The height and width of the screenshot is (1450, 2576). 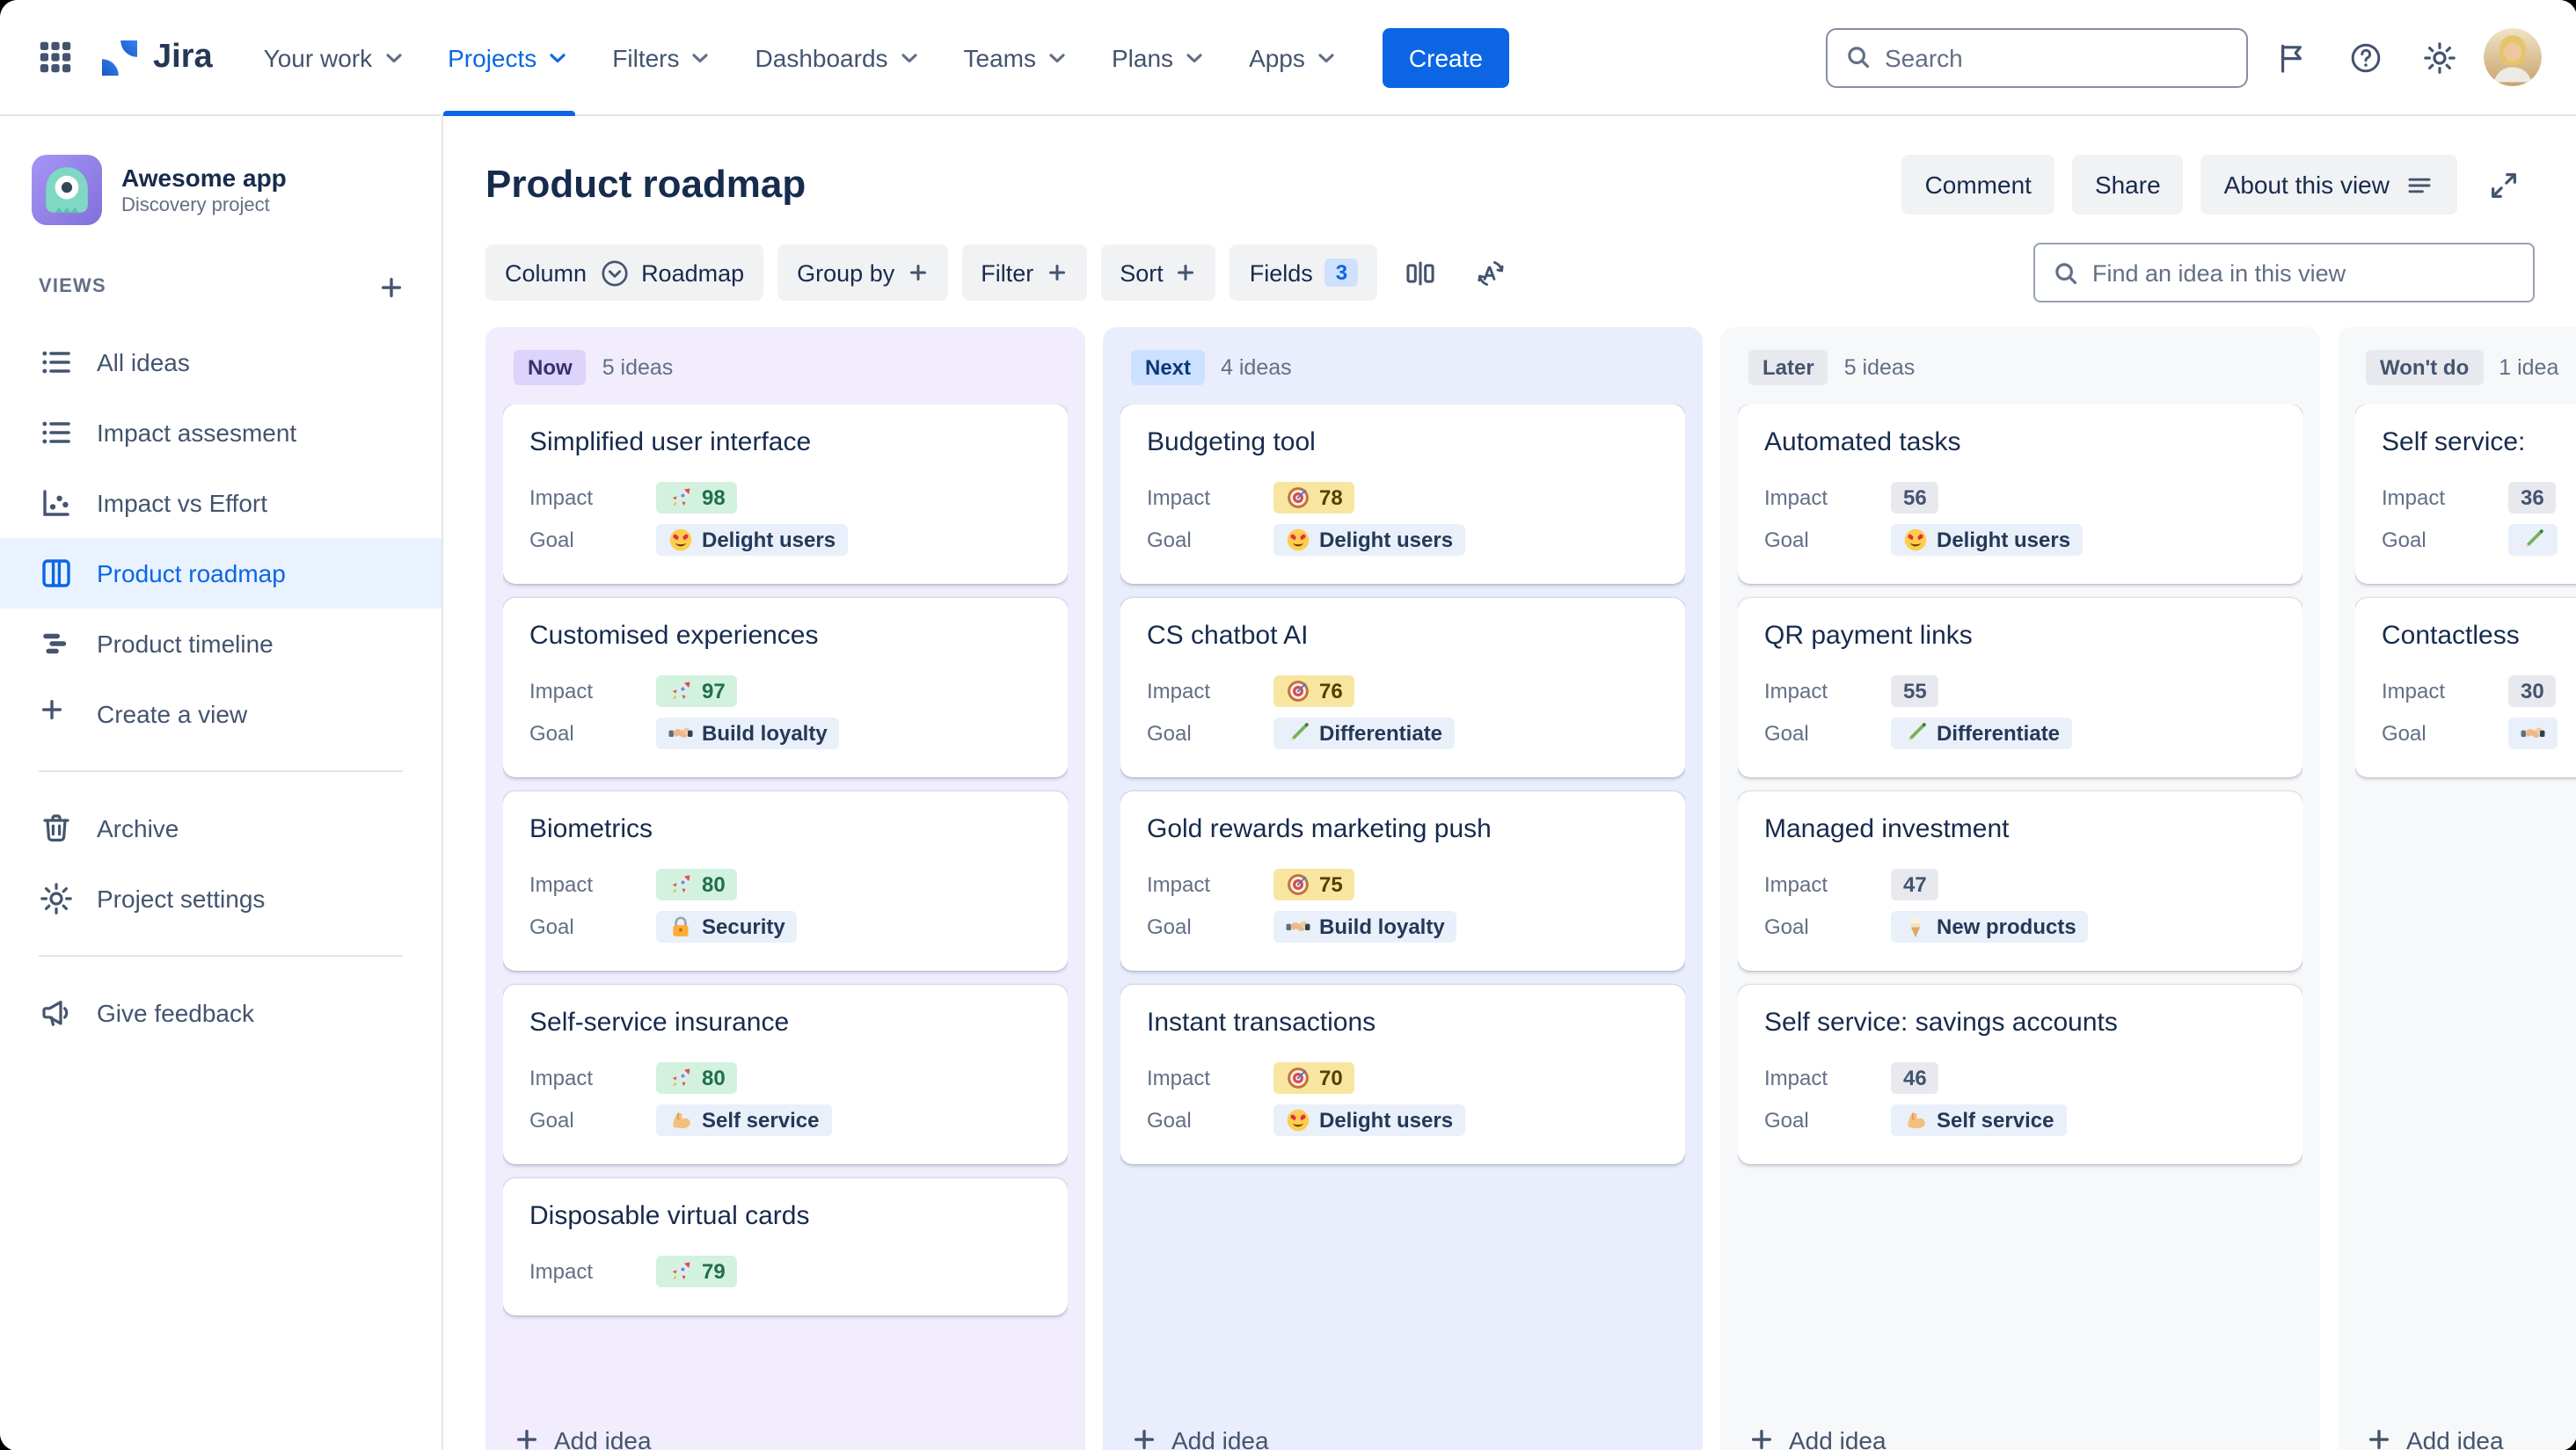 What do you see at coordinates (220, 643) in the screenshot?
I see `sidebar-item-product-timeline: Product timeline` at bounding box center [220, 643].